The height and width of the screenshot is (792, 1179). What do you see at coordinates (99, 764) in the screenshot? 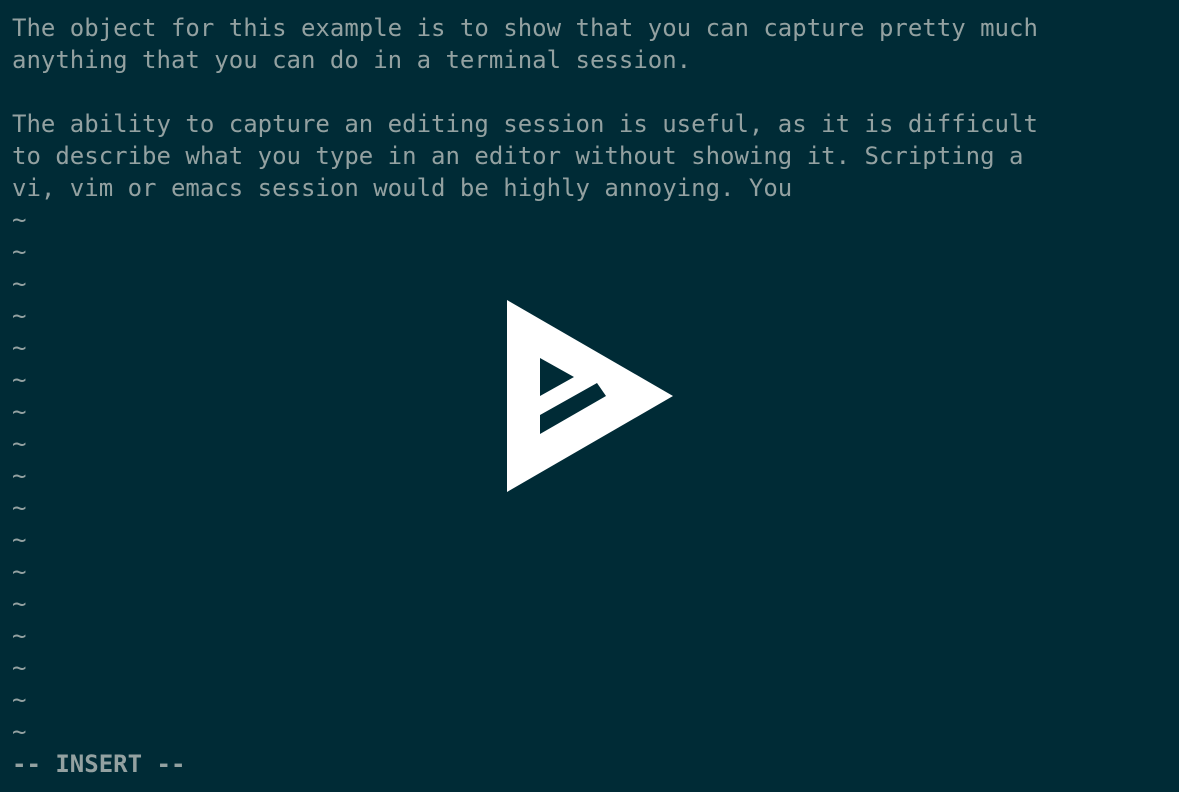
I see `mode-indicator: -- INSERT --` at bounding box center [99, 764].